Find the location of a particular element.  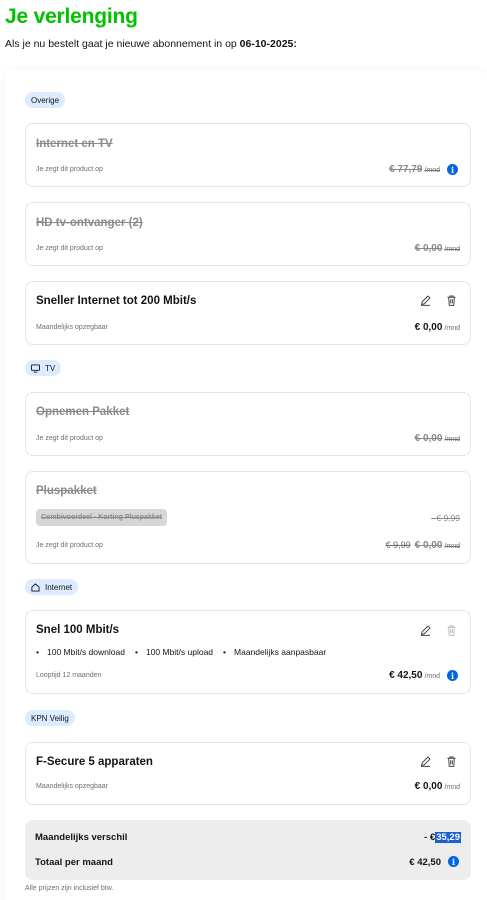

tv-icon is located at coordinates (35, 368).